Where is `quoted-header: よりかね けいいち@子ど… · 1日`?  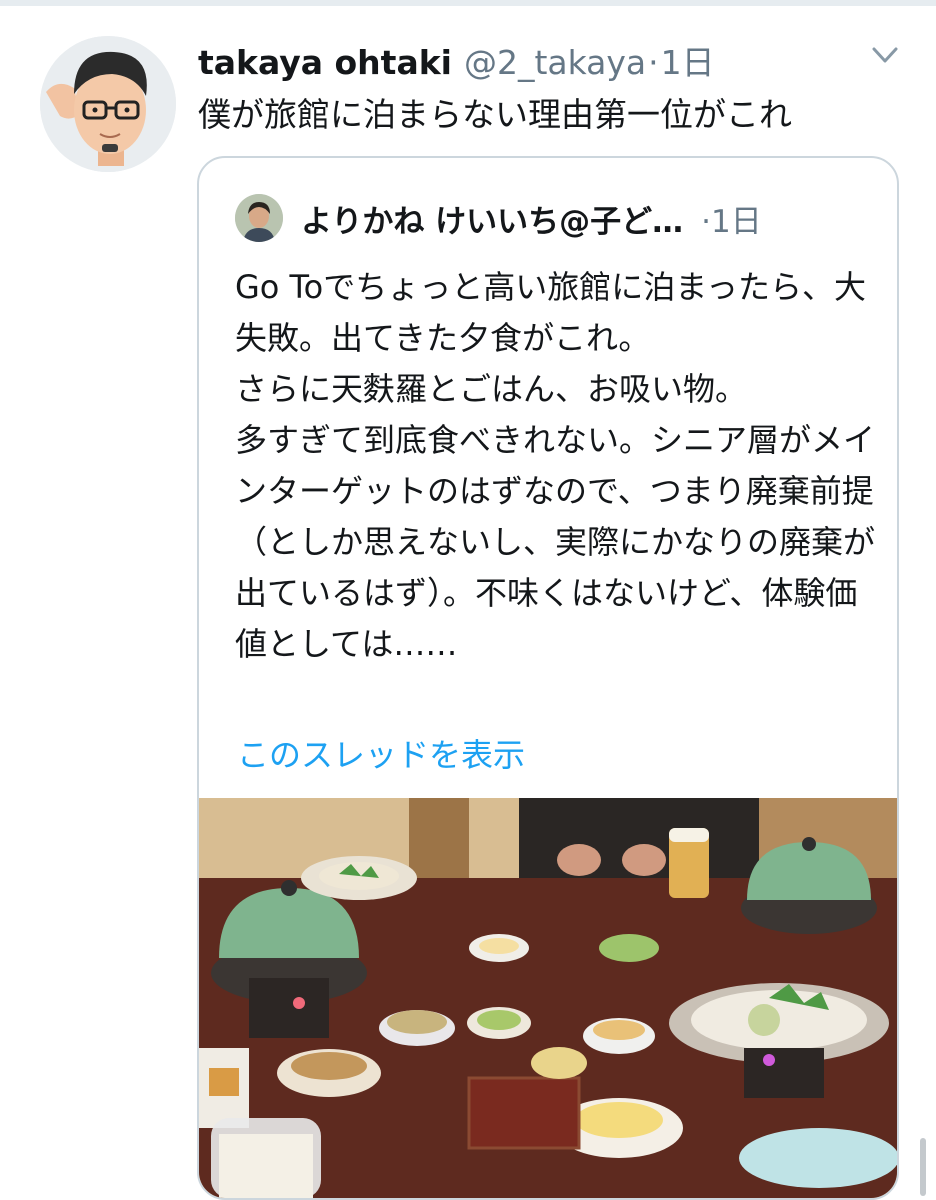
quoted-header: よりかね けいいち@子ど… · 1日 is located at coordinates (581, 218).